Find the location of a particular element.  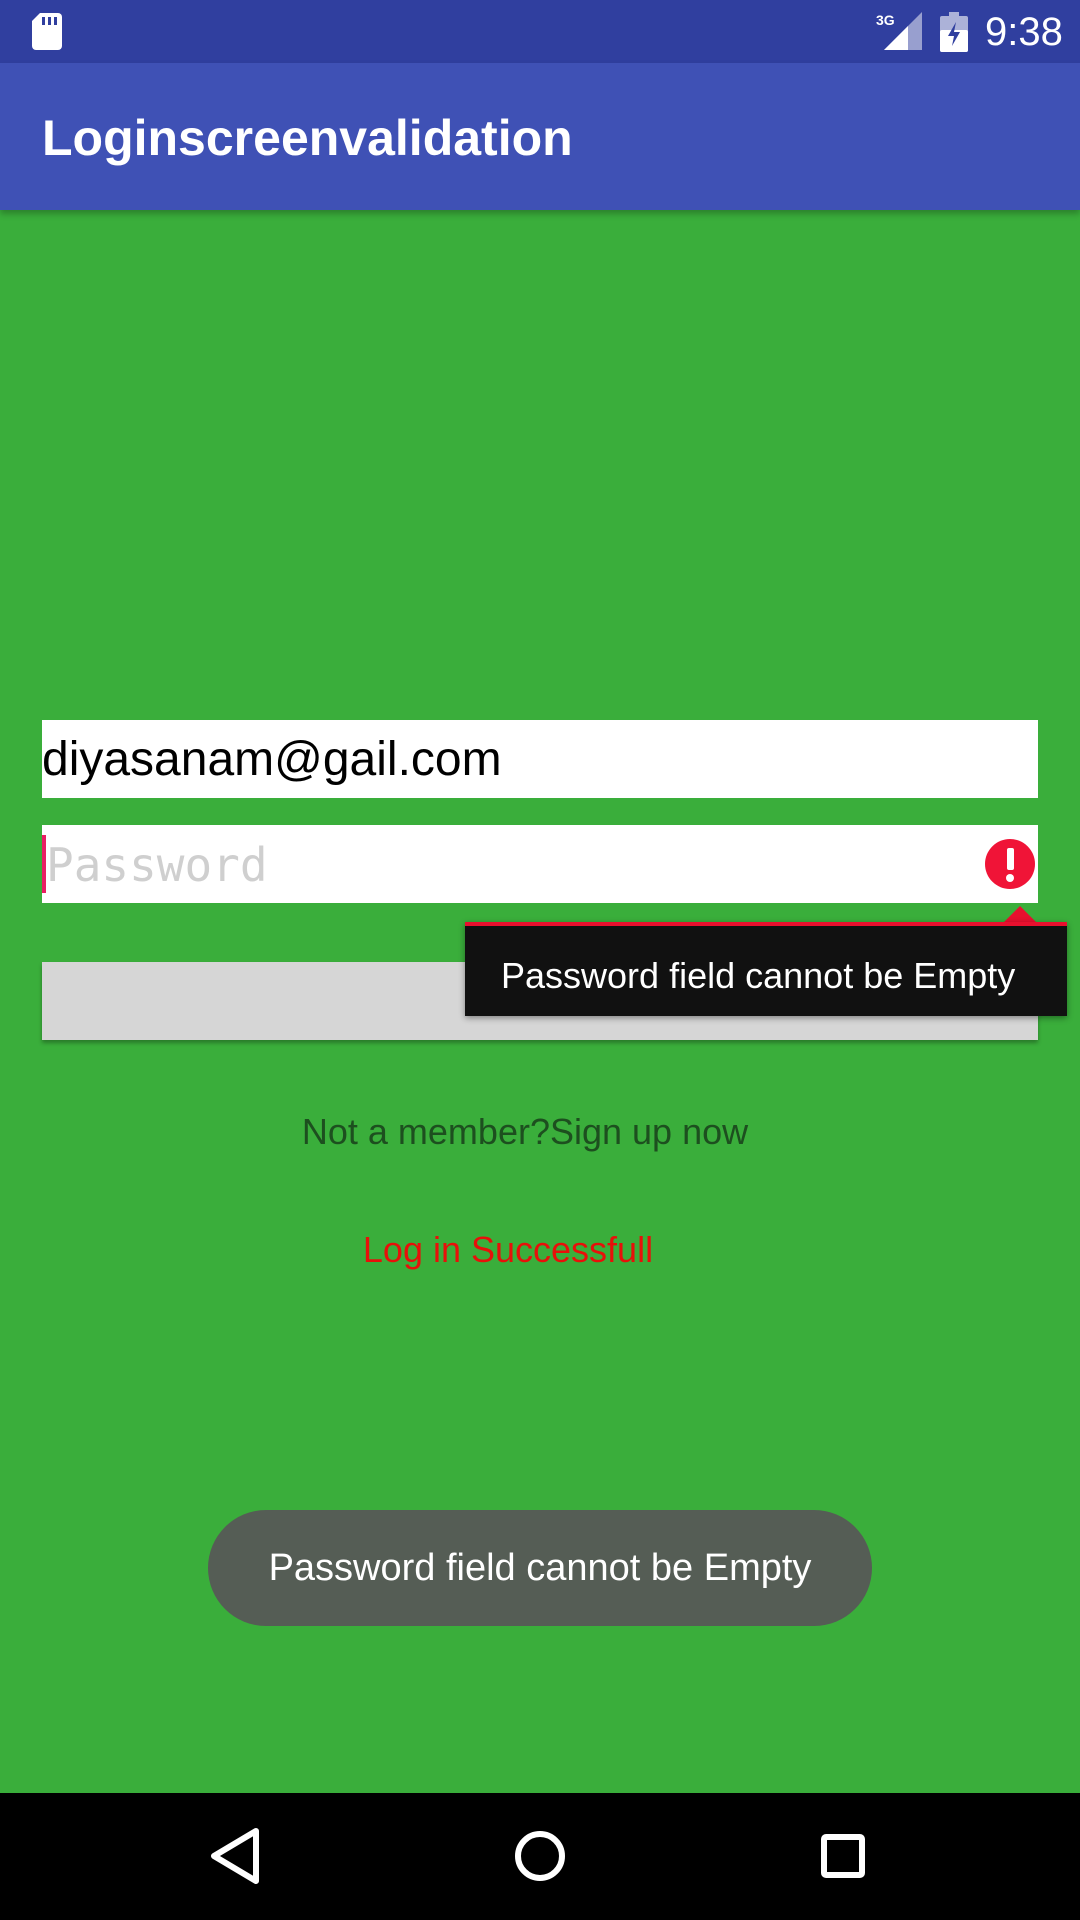

toast: Password field cannot be Empty is located at coordinates (540, 1568).